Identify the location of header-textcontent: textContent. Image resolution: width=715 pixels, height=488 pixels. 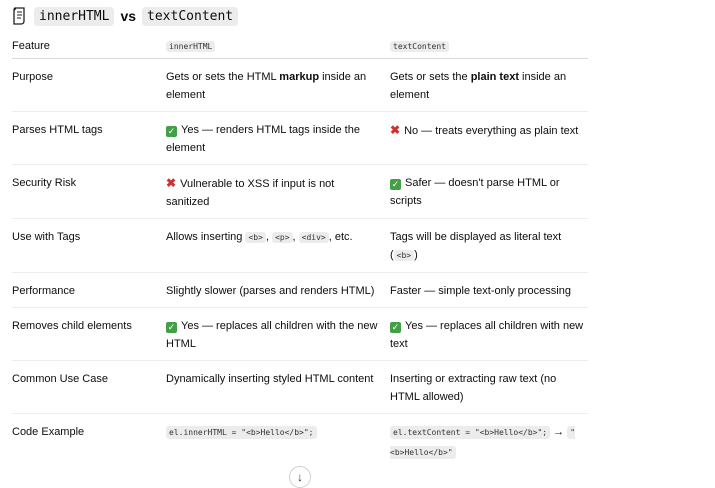
(489, 46).